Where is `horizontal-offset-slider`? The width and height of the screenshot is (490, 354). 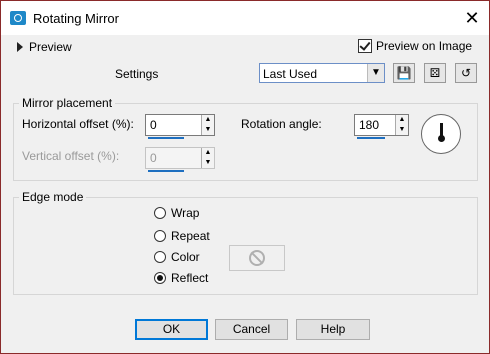 horizontal-offset-slider is located at coordinates (166, 138).